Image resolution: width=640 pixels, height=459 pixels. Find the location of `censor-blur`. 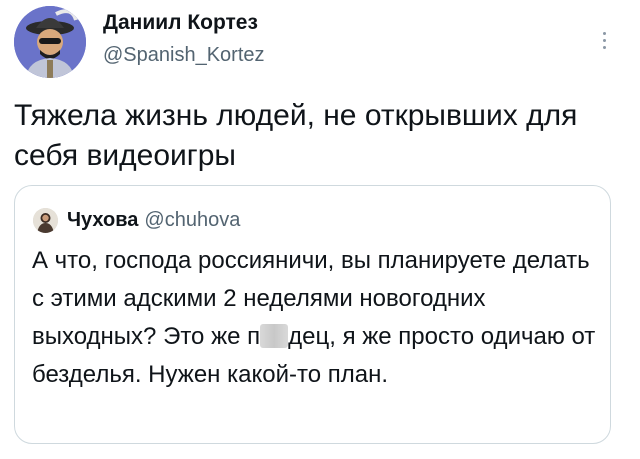

censor-blur is located at coordinates (274, 336).